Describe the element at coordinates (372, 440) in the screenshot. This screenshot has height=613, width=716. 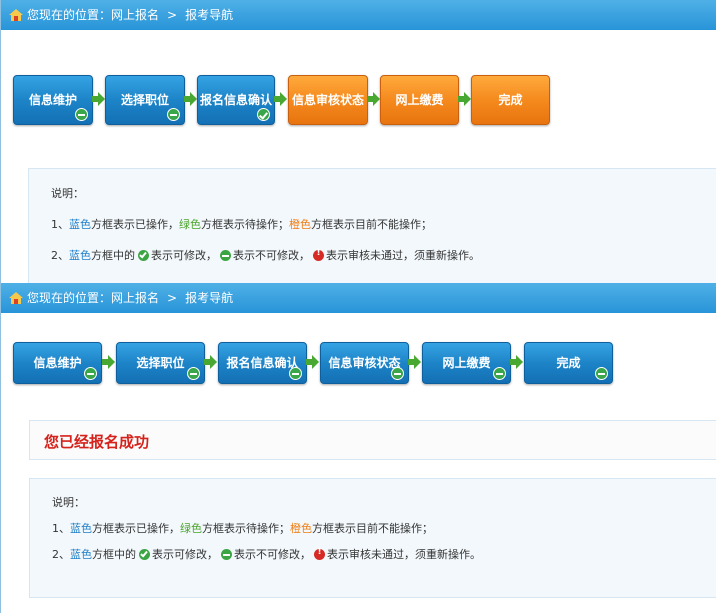
I see `success-banner: 您已经报名成功` at that location.